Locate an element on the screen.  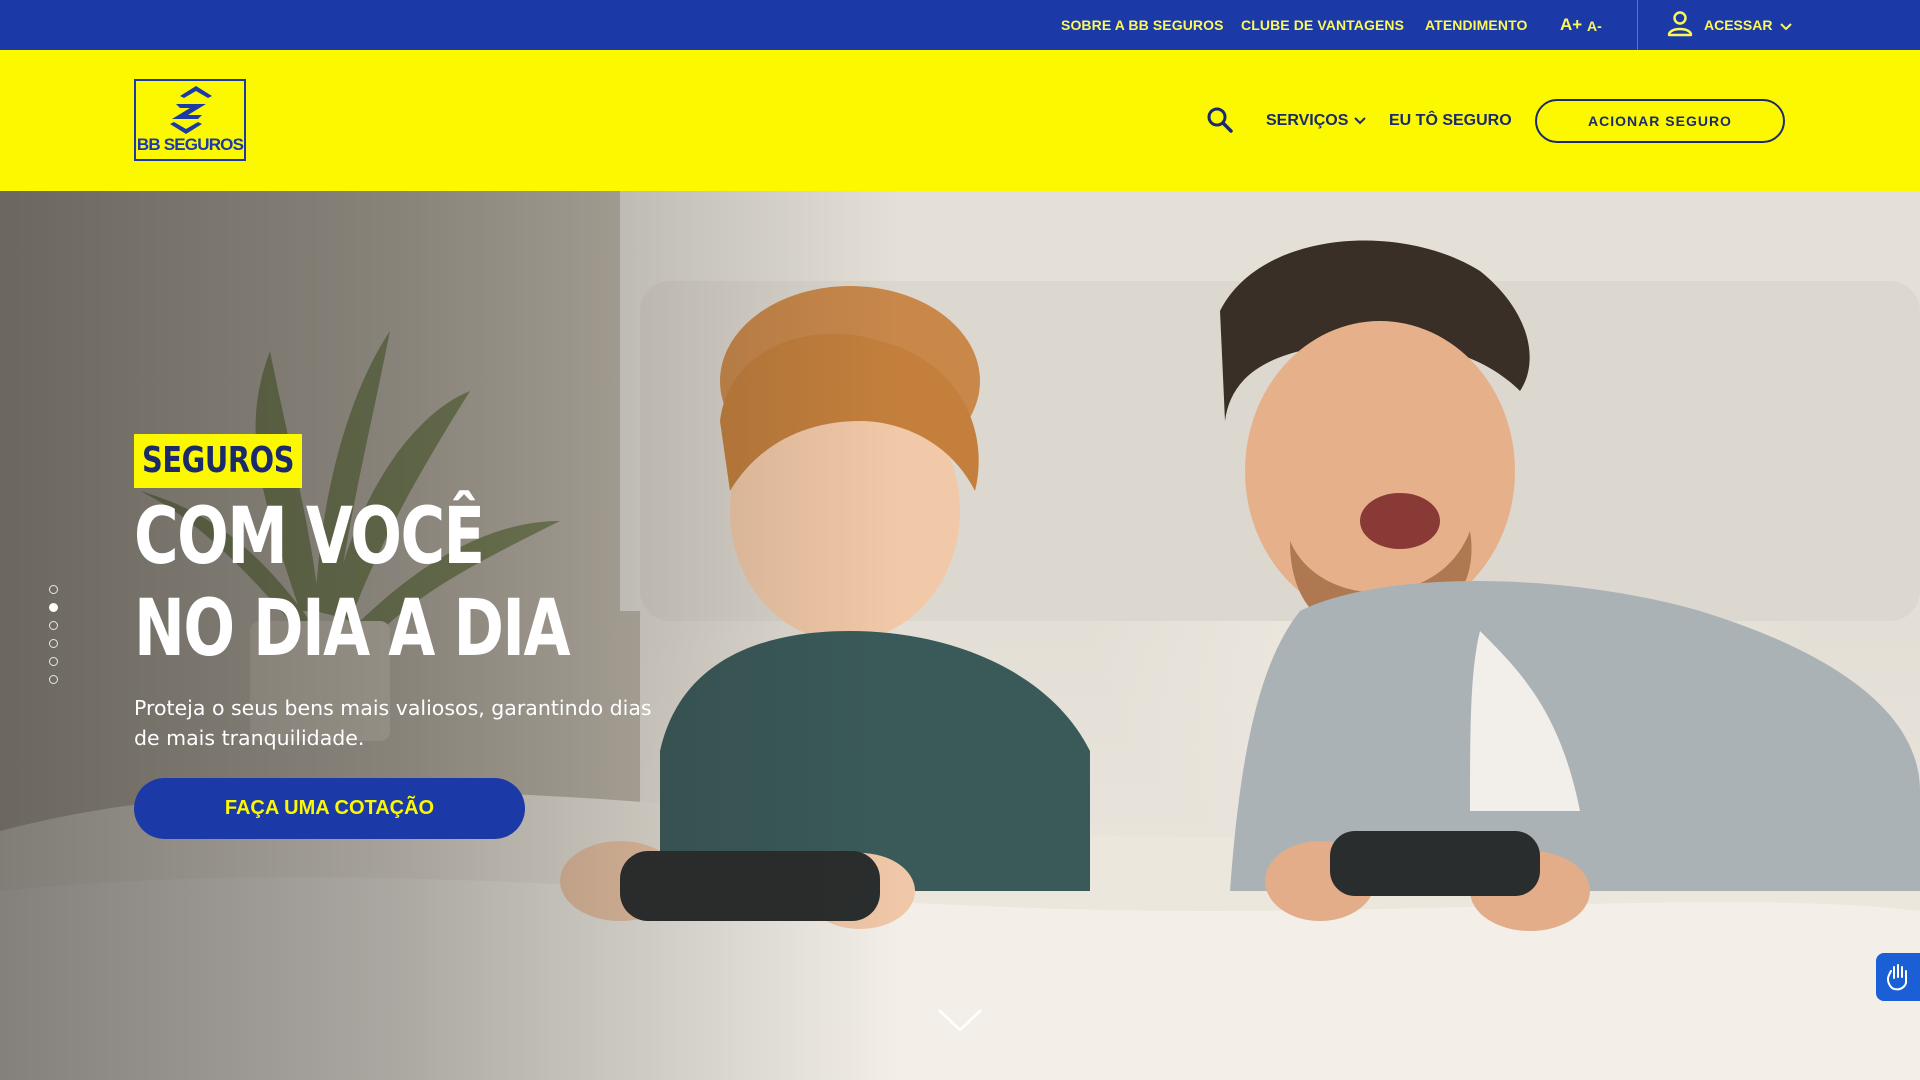
nav-servicos: SERVIÇOS is located at coordinates (1316, 120).